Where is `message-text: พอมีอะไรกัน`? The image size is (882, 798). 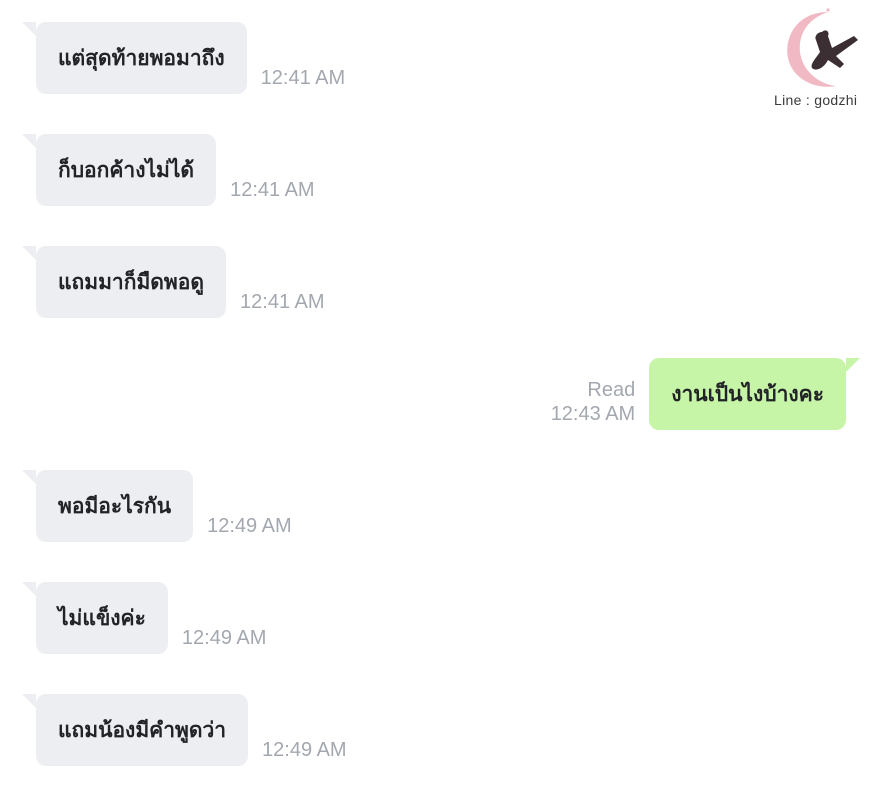 message-text: พอมีอะไรกัน is located at coordinates (115, 505).